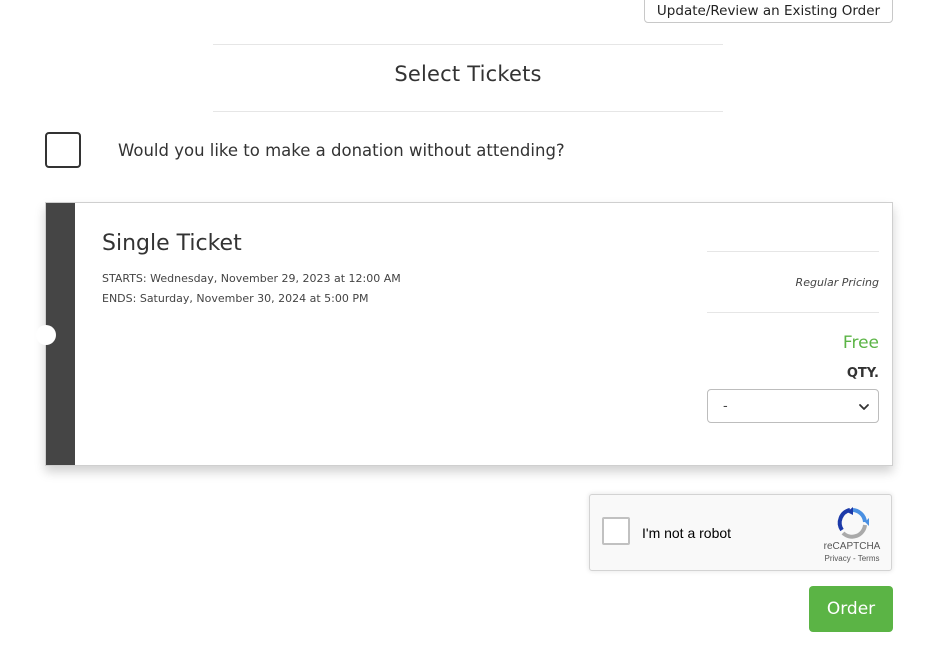  I want to click on recaptcha-checkbox, so click(616, 531).